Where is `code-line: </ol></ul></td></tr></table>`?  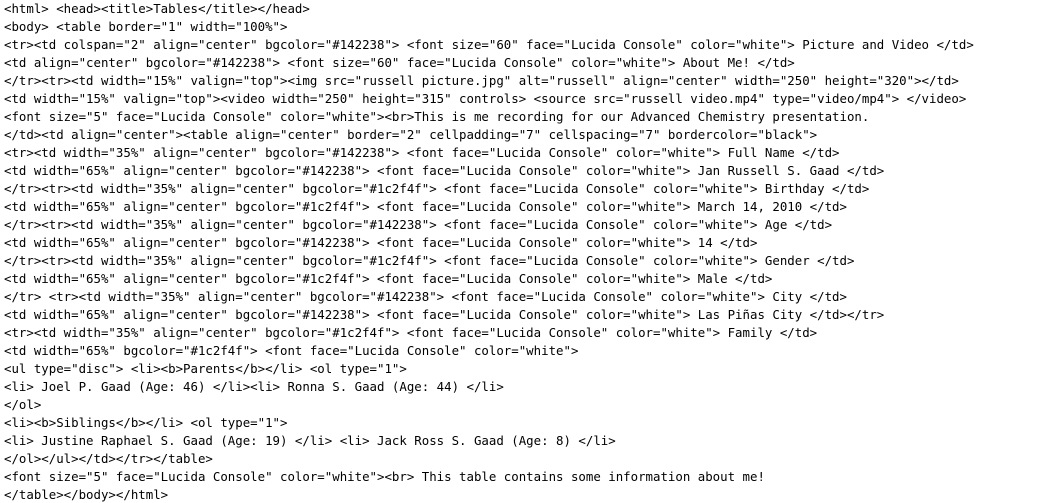 code-line: </ol></ul></td></tr></table> is located at coordinates (108, 458).